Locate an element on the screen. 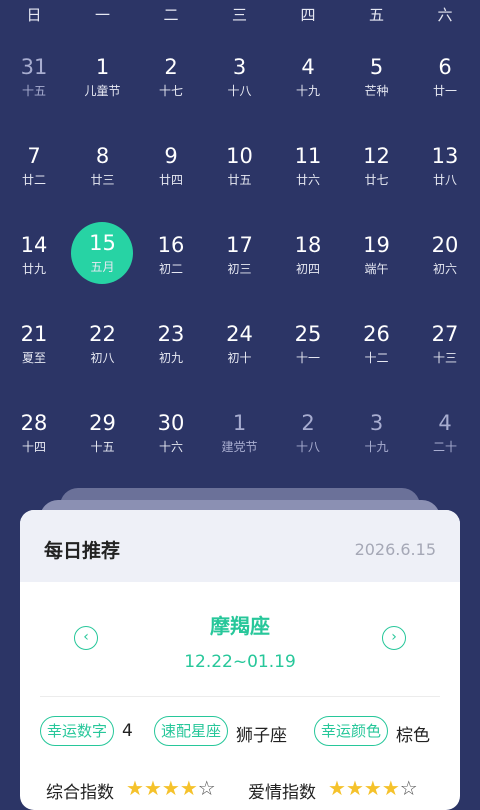 Image resolution: width=480 pixels, height=810 pixels. day-cell: 8 廿三 is located at coordinates (103, 169).